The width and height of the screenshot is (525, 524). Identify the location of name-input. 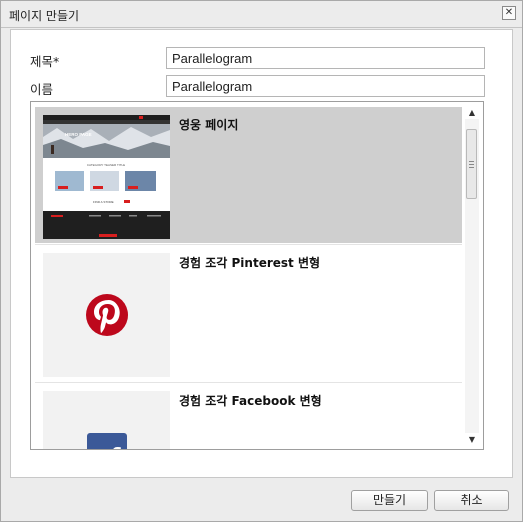
(325, 86).